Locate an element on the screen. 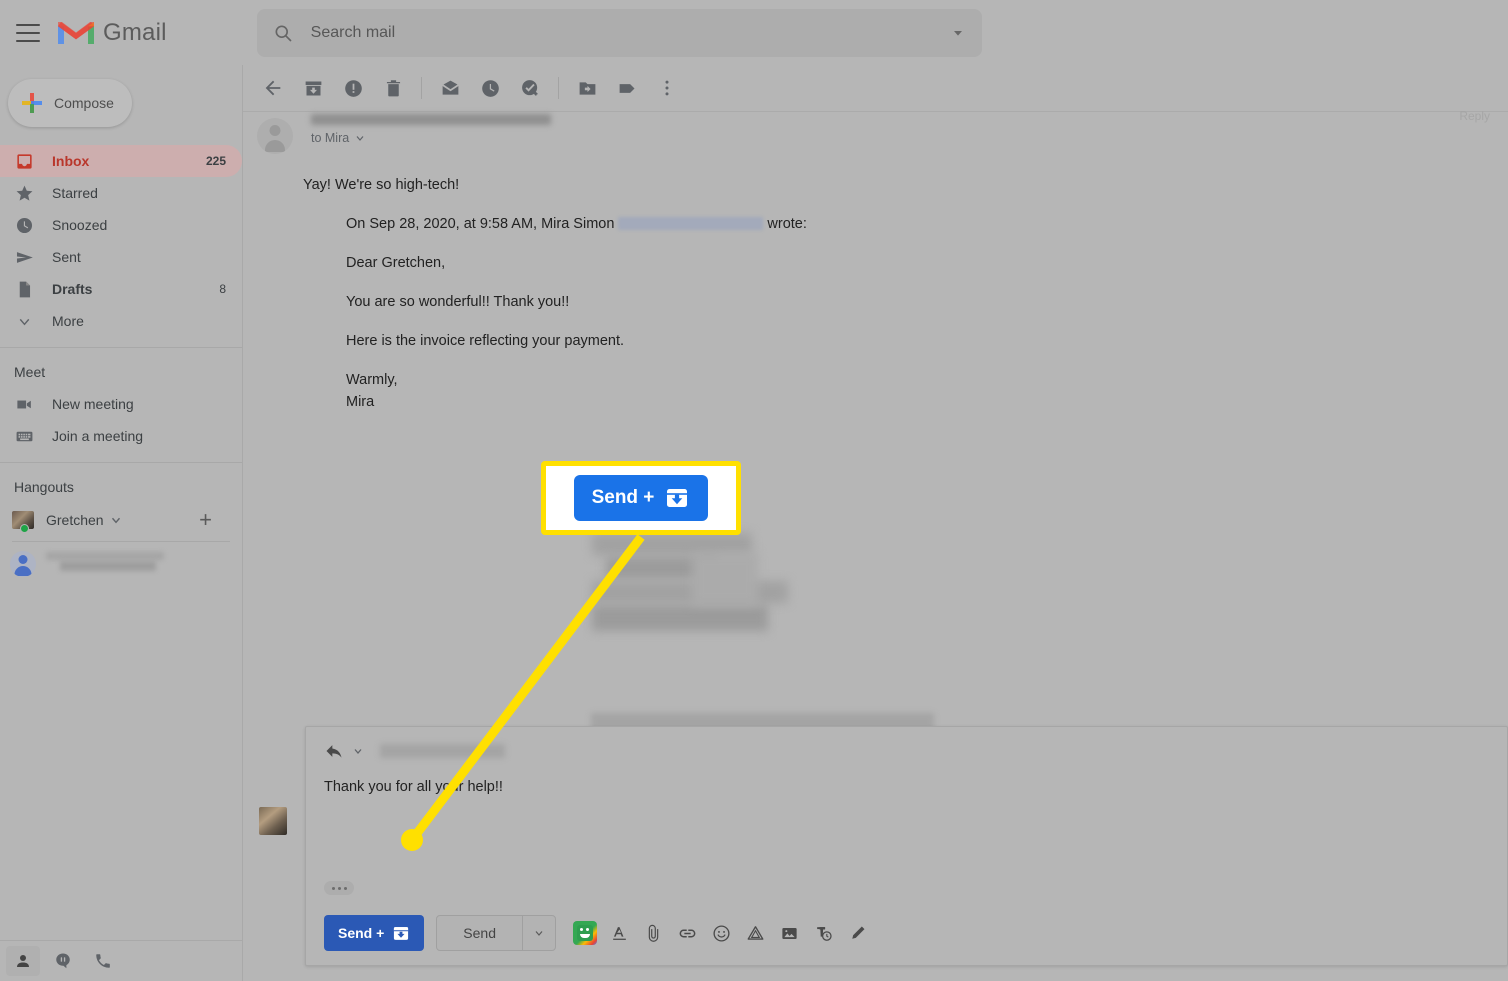  quoted-intro-suffix: wrote: is located at coordinates (787, 223).